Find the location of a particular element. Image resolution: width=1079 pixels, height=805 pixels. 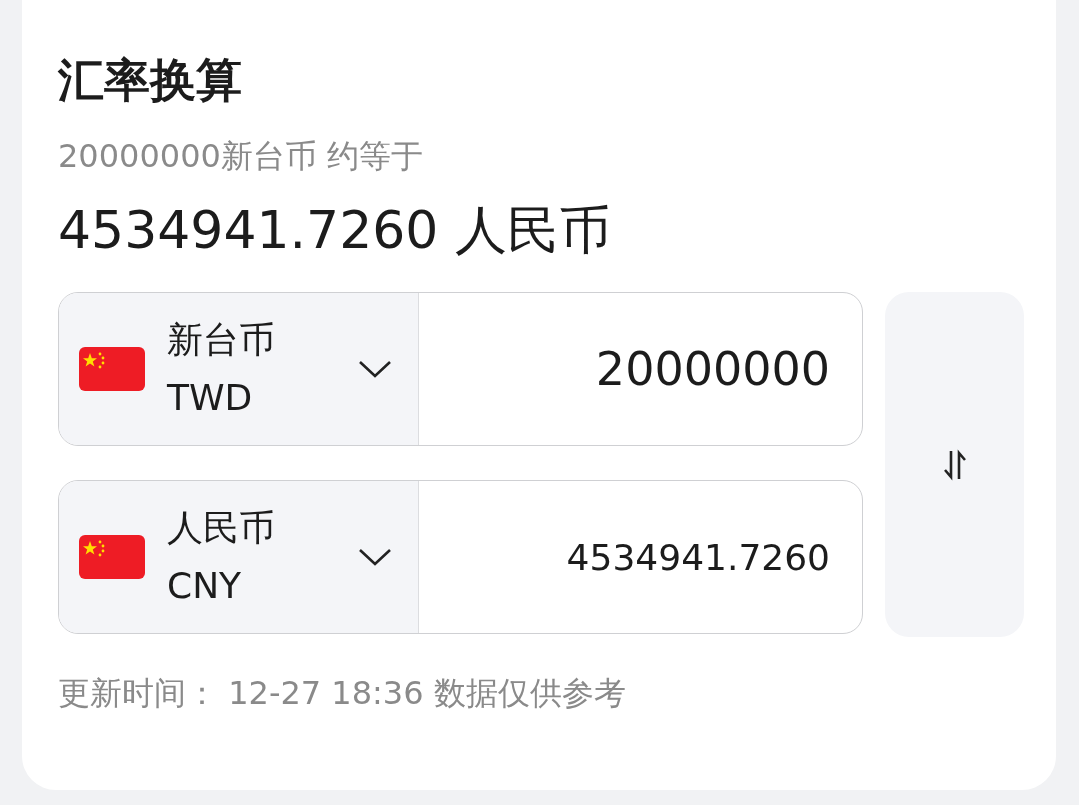

currency-name: 人民币 is located at coordinates (221, 528).